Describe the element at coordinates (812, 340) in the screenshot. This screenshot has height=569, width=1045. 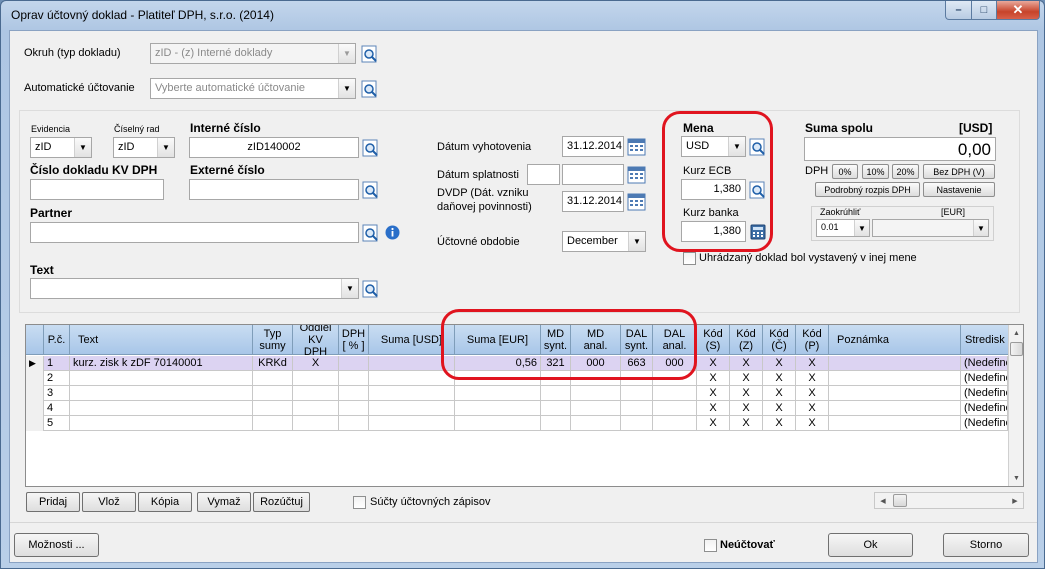
I see `header-kod-p: Kód (P)` at that location.